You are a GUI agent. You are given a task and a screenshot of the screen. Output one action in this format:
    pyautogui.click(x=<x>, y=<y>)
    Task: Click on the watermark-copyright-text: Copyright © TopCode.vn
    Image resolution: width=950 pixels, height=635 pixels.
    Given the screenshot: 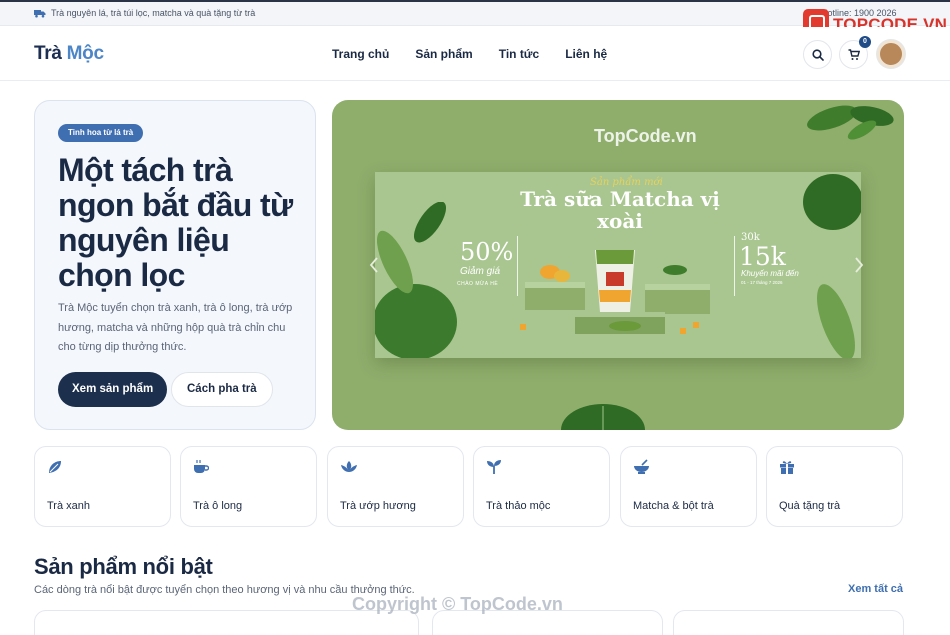 What is the action you would take?
    pyautogui.click(x=457, y=604)
    